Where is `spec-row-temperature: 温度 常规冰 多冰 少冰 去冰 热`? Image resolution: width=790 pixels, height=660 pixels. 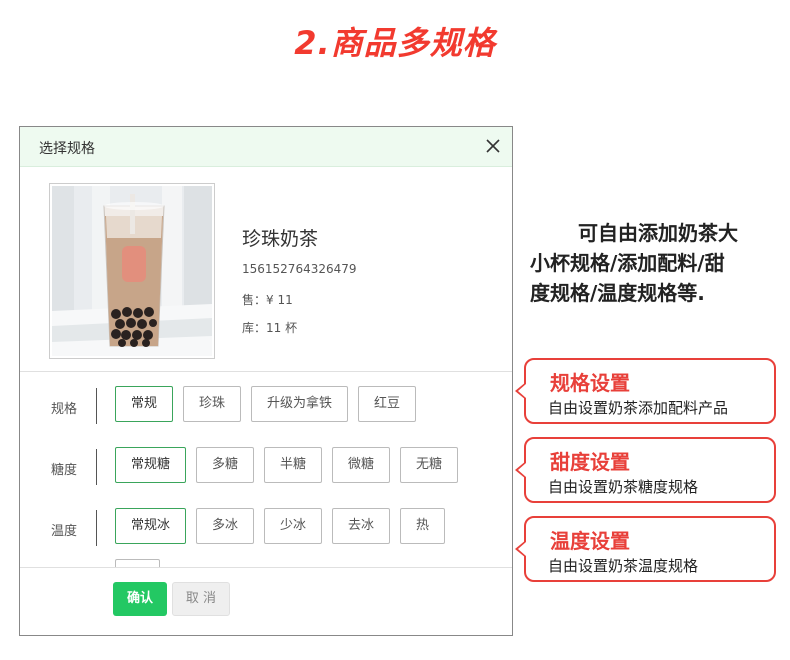 spec-row-temperature: 温度 常规冰 多冰 少冰 去冰 热 is located at coordinates (266, 528).